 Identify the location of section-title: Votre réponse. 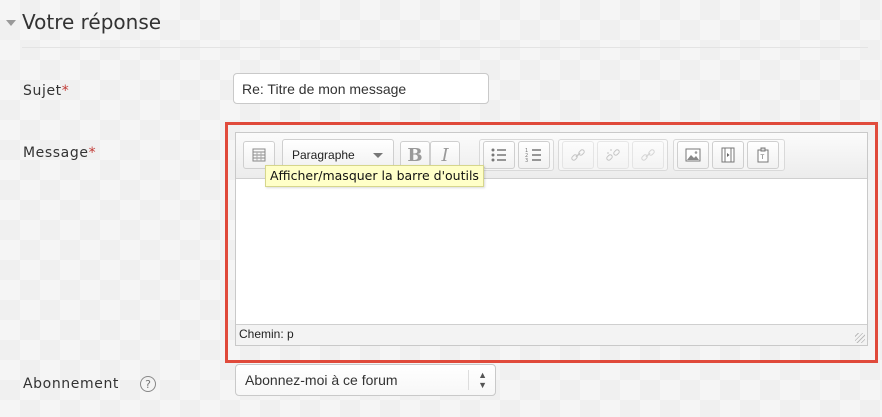
(92, 22).